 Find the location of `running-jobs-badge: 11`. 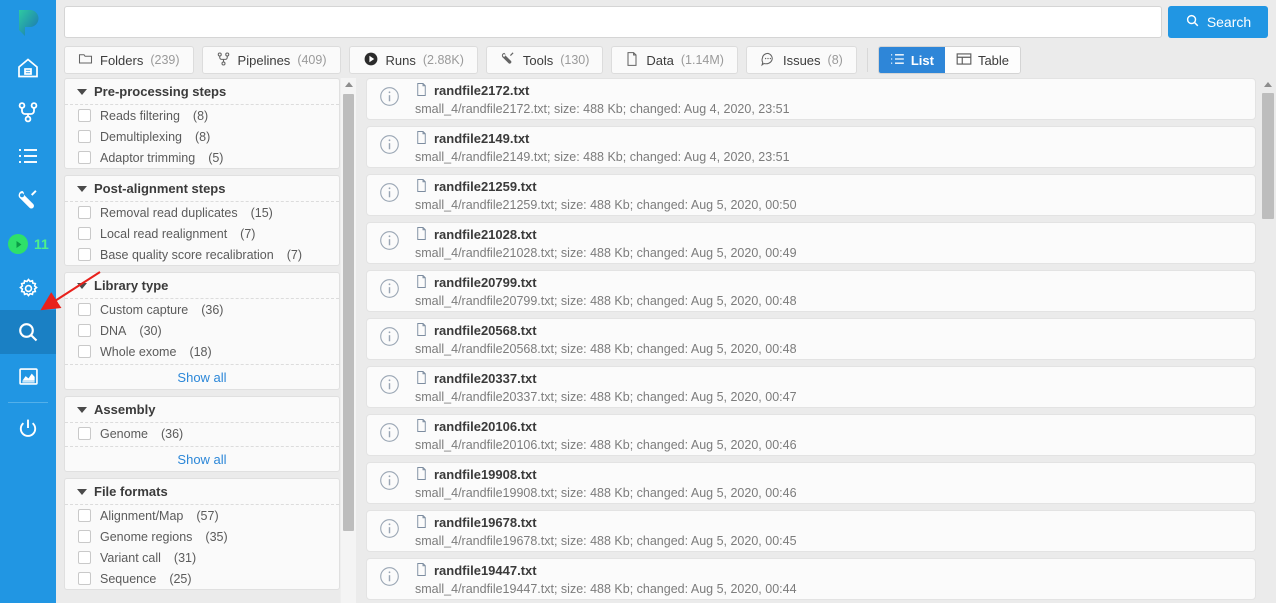

running-jobs-badge: 11 is located at coordinates (28, 244).